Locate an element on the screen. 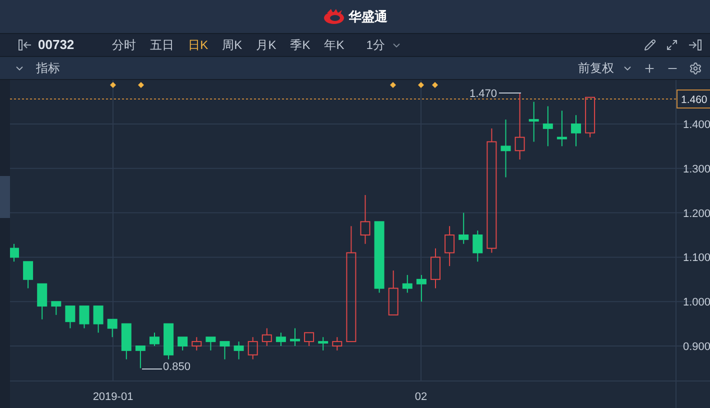 Image resolution: width=710 pixels, height=408 pixels. brand-name: 华盛通 is located at coordinates (368, 17).